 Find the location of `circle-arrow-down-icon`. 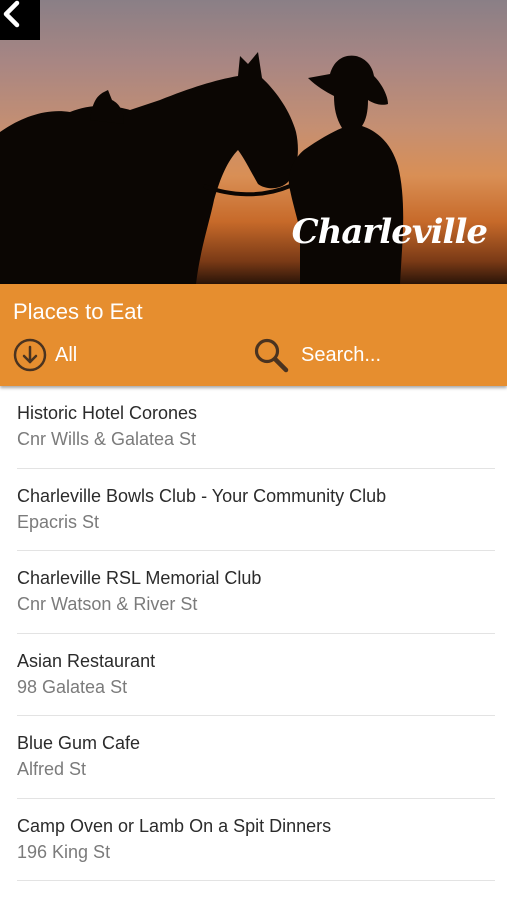

circle-arrow-down-icon is located at coordinates (30, 355).